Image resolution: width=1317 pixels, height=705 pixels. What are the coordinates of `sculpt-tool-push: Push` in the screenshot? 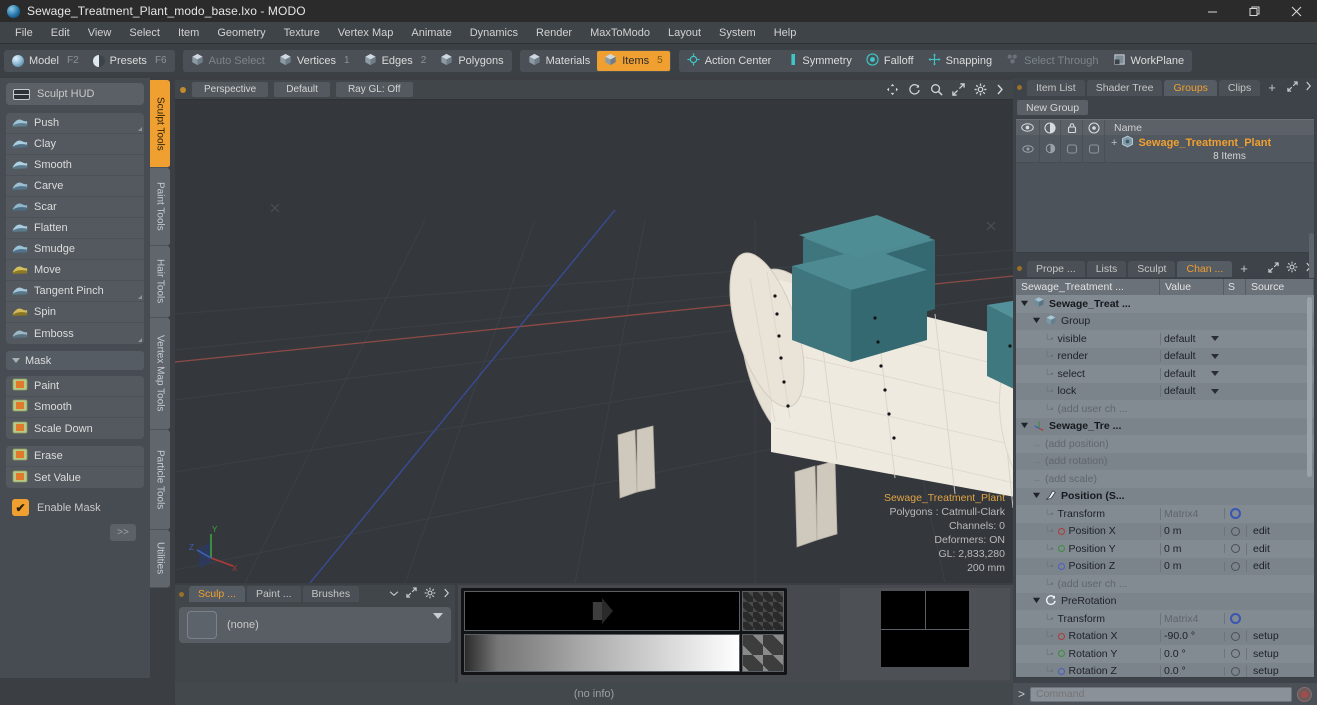 It's located at (75, 123).